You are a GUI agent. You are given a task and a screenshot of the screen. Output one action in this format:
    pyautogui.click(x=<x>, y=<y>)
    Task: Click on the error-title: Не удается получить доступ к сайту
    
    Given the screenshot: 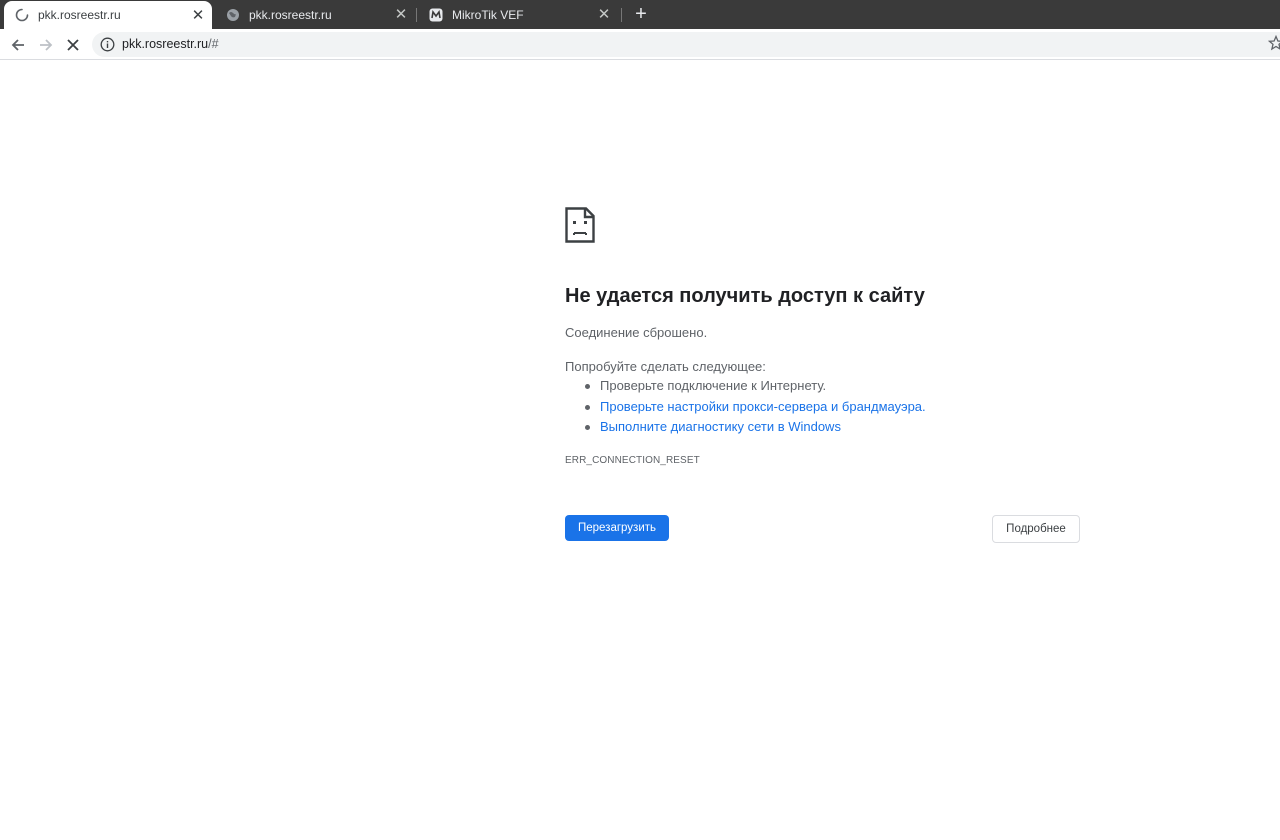 What is the action you would take?
    pyautogui.click(x=745, y=296)
    